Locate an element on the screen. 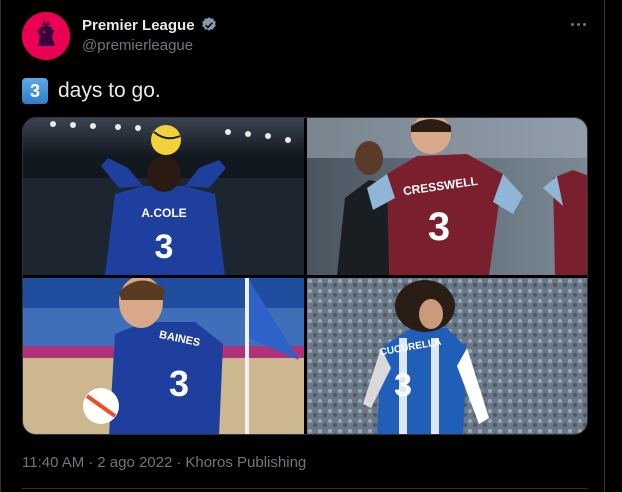 This screenshot has height=492, width=622. photo-cresswell: CRESSWELL 3 is located at coordinates (447, 196).